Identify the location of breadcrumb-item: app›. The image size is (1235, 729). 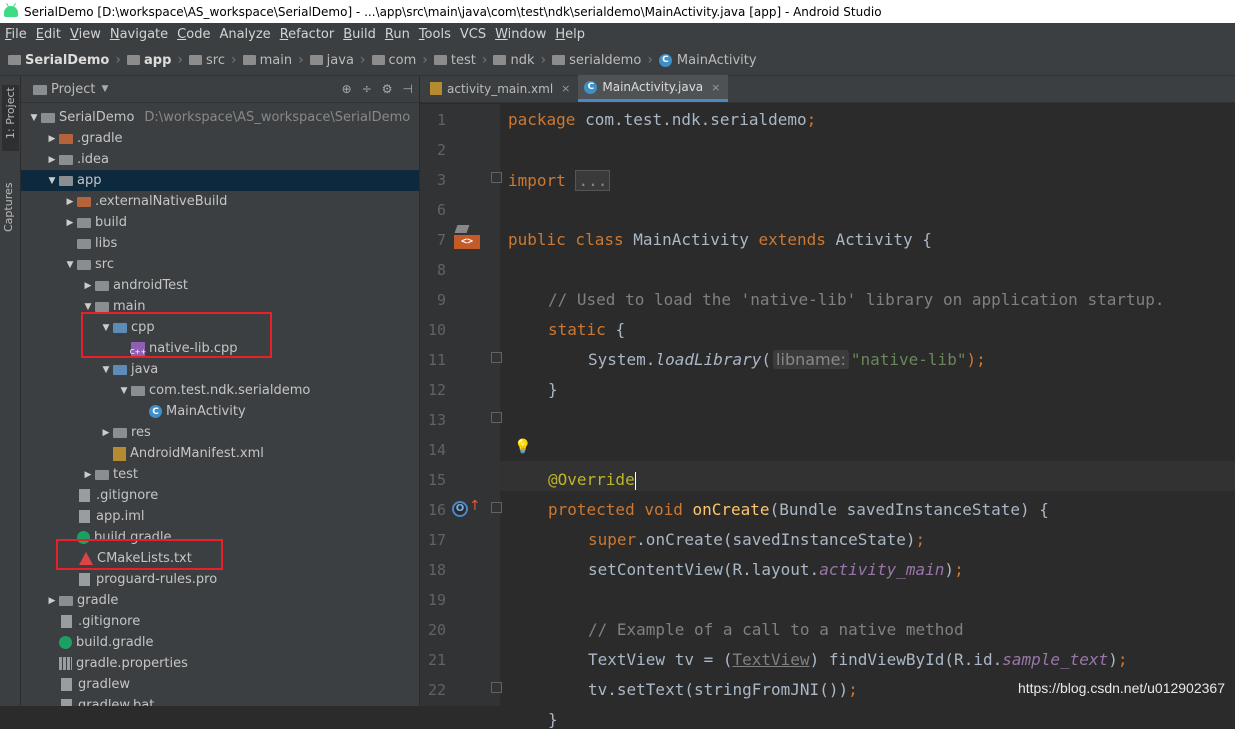
(156, 60).